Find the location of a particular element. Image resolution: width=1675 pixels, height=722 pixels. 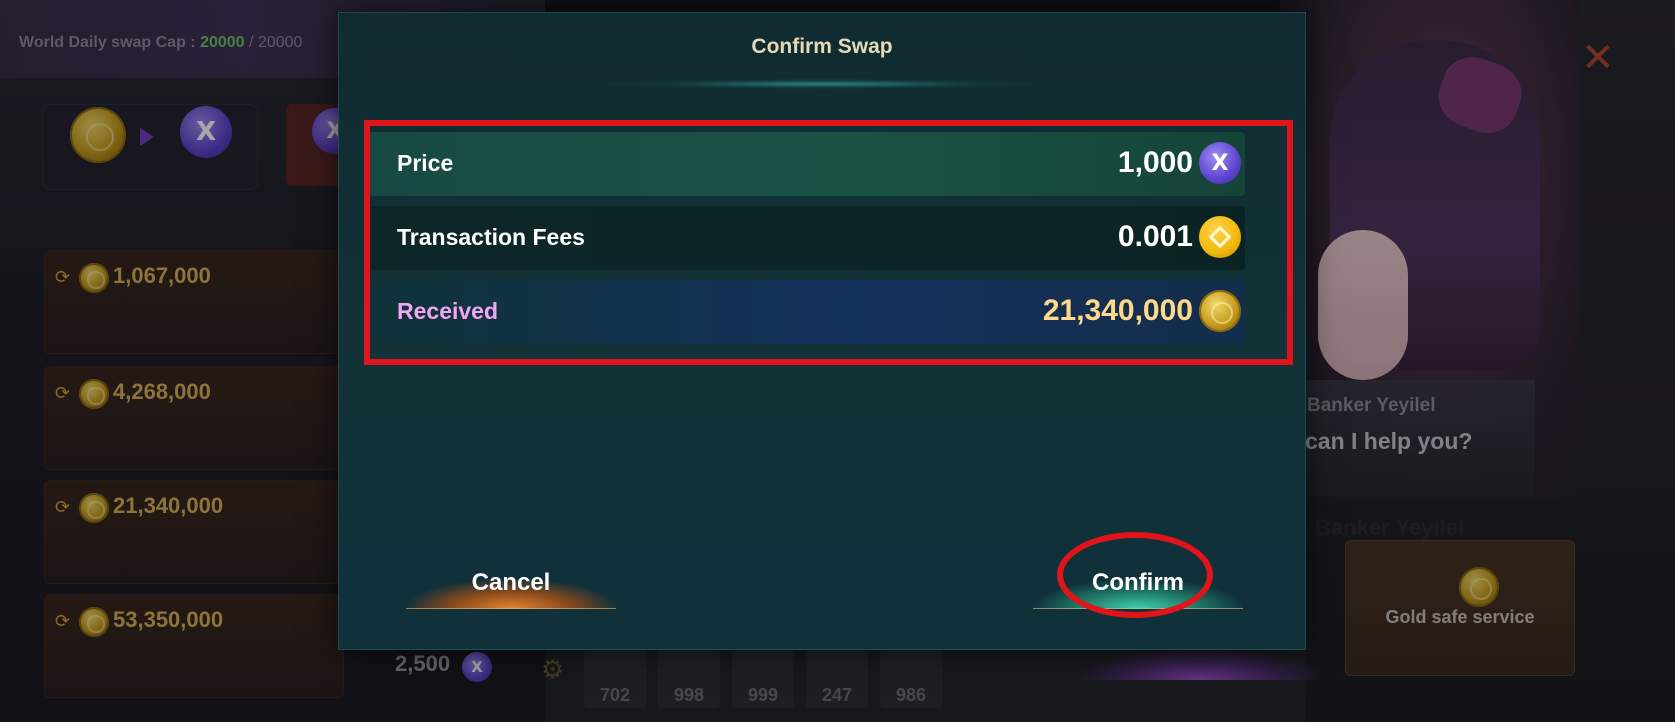

cancel-button: Cancel is located at coordinates (511, 587).